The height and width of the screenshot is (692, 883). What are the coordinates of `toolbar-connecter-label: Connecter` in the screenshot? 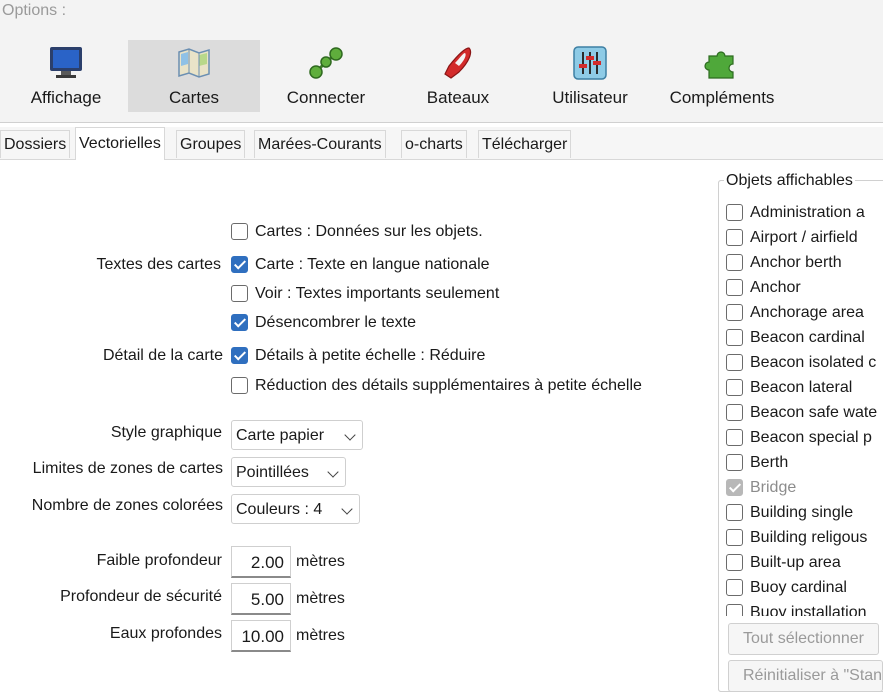 It's located at (326, 97).